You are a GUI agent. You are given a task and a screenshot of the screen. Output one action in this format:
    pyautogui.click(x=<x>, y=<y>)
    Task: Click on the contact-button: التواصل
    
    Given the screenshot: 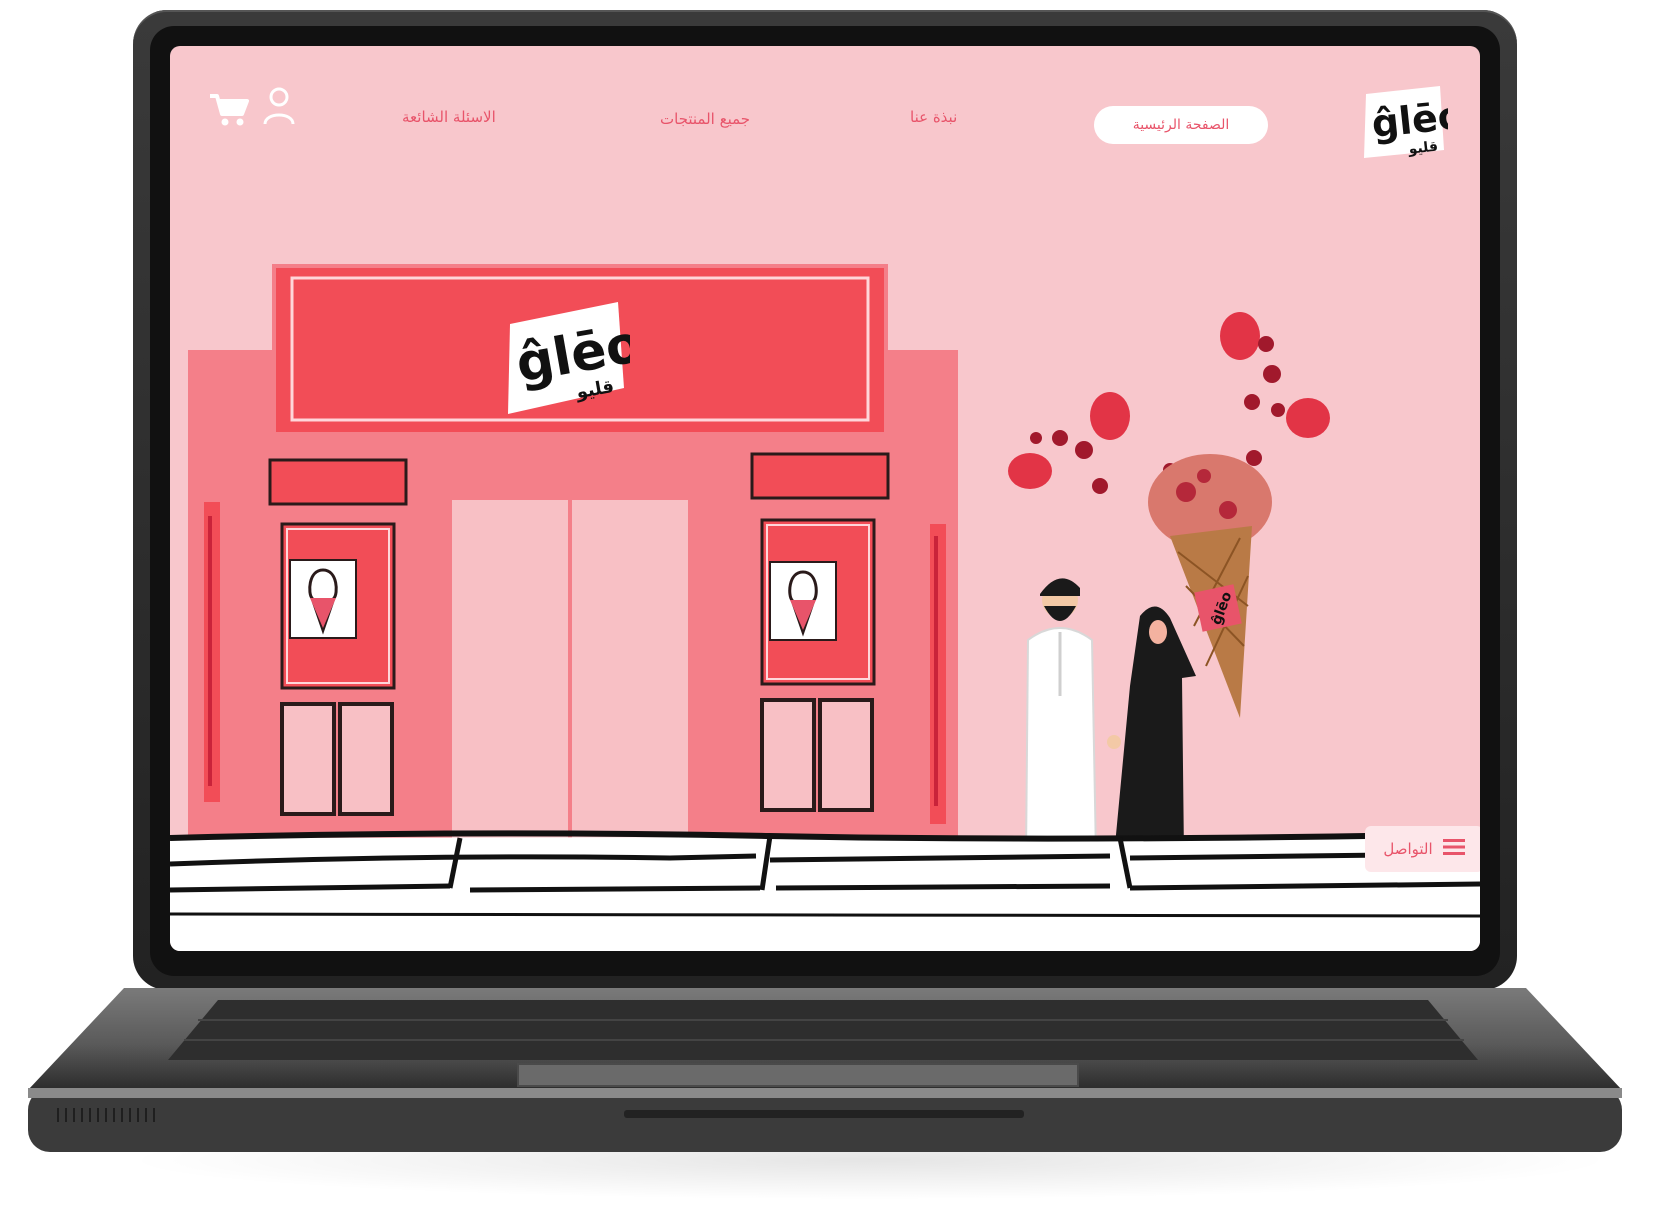 What is the action you would take?
    pyautogui.click(x=1422, y=849)
    